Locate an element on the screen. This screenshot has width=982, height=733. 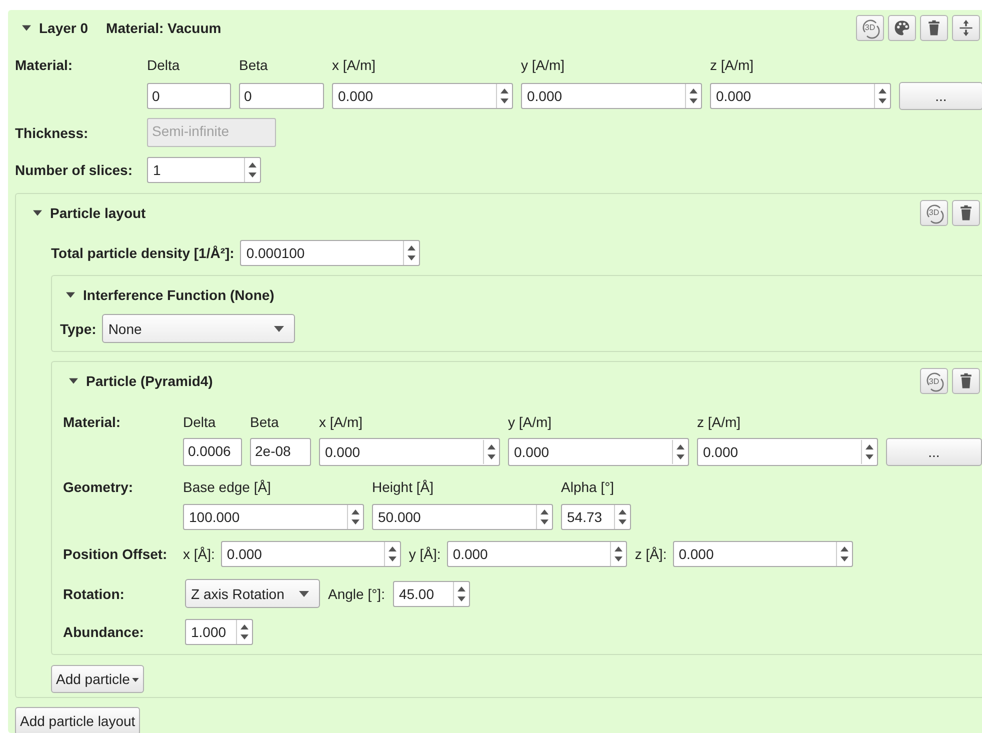
spin-box: 100.000 is located at coordinates (273, 517).